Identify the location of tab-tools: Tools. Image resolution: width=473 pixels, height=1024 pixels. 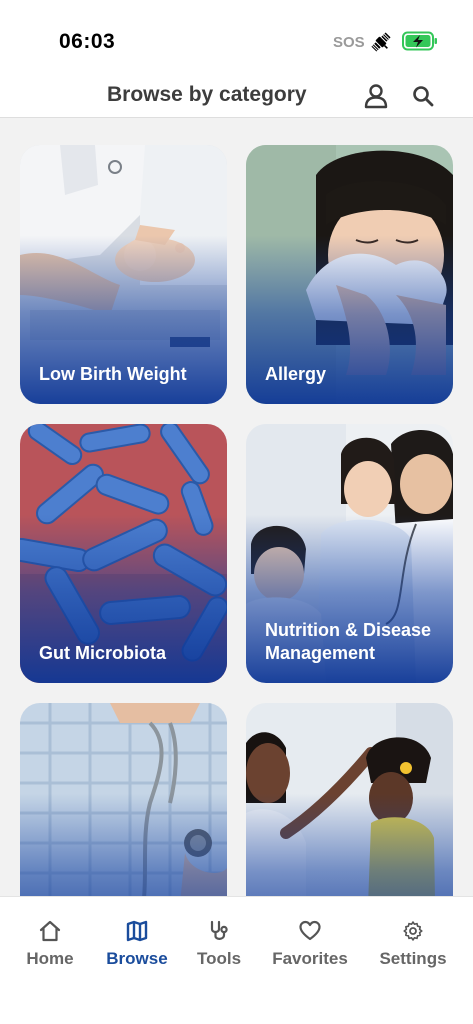
(219, 944).